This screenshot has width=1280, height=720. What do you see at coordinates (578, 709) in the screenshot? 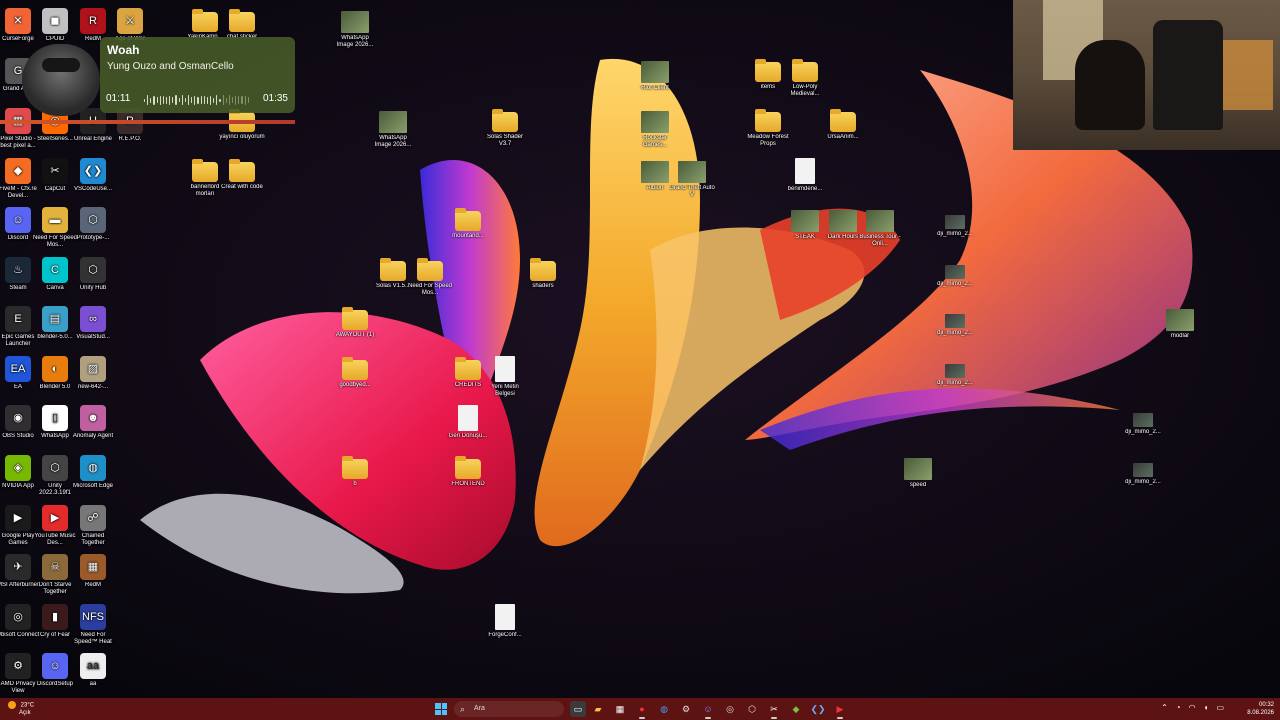
I see `task-view-icon: ▭` at bounding box center [578, 709].